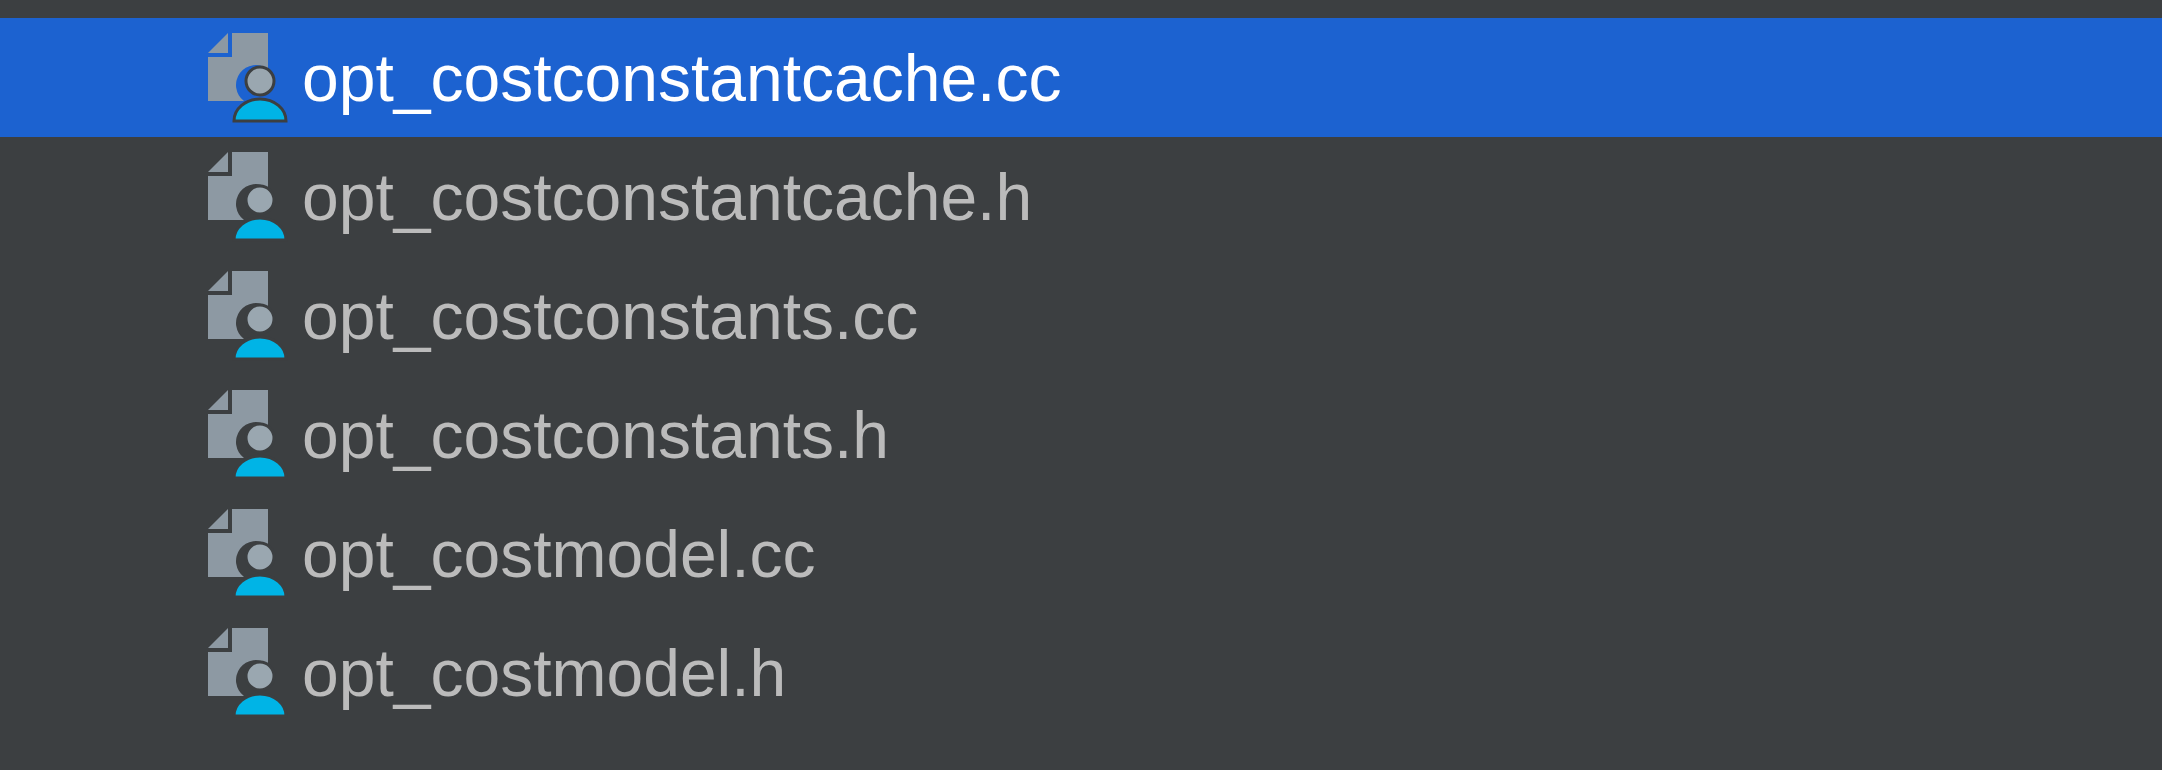 The width and height of the screenshot is (2162, 770). What do you see at coordinates (667, 196) in the screenshot?
I see `file-name: opt_costconstantcache.h` at bounding box center [667, 196].